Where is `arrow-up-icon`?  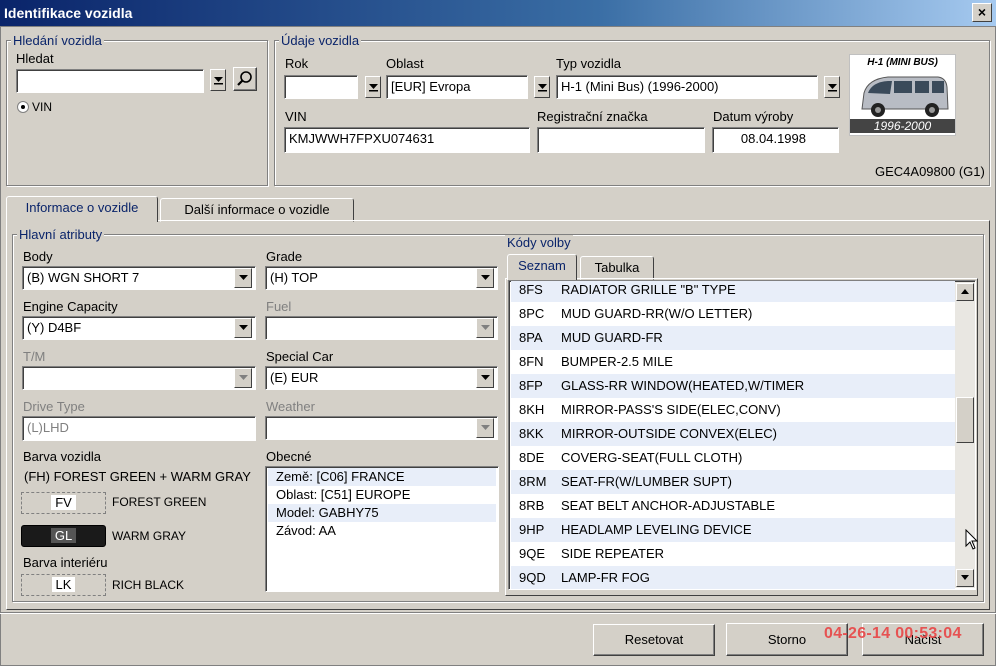 arrow-up-icon is located at coordinates (965, 291).